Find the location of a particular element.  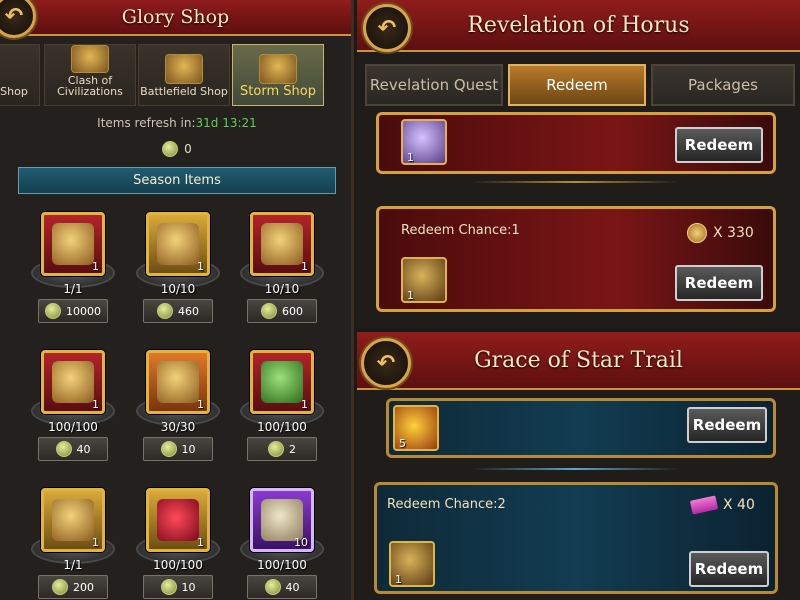

item-stock: 10/10 is located at coordinates (178, 289).